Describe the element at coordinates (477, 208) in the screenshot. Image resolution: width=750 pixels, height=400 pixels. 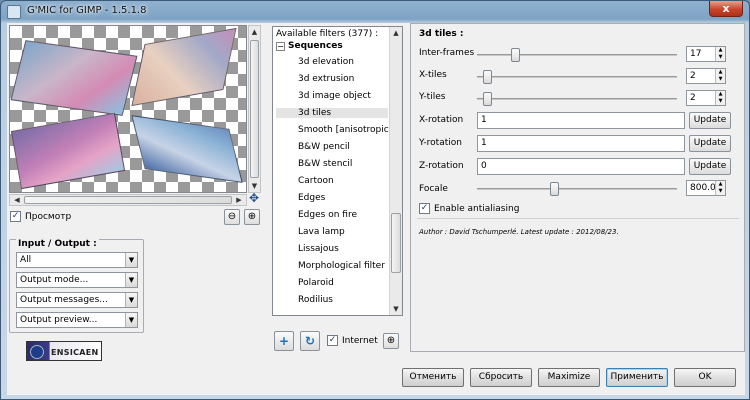
I see `antialiasing-label: Enable antialiasing` at that location.